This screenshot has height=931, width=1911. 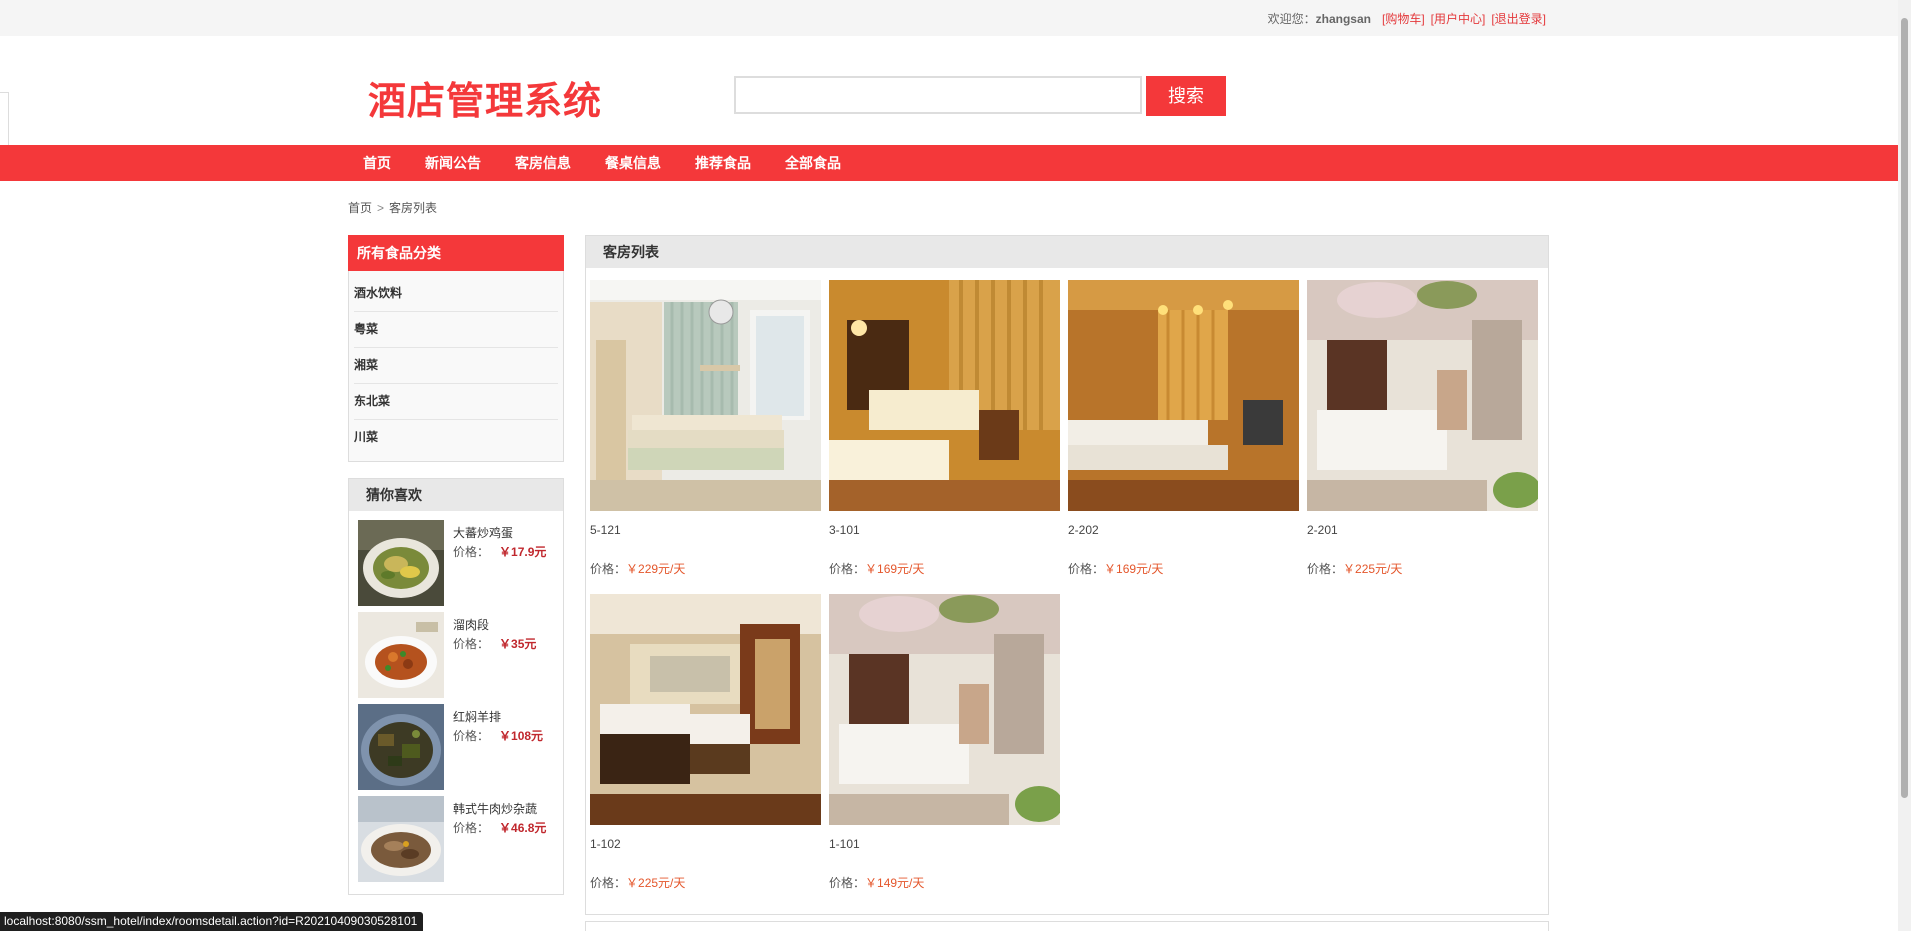 What do you see at coordinates (360, 208) in the screenshot?
I see `breadcrumb-home: 首页` at bounding box center [360, 208].